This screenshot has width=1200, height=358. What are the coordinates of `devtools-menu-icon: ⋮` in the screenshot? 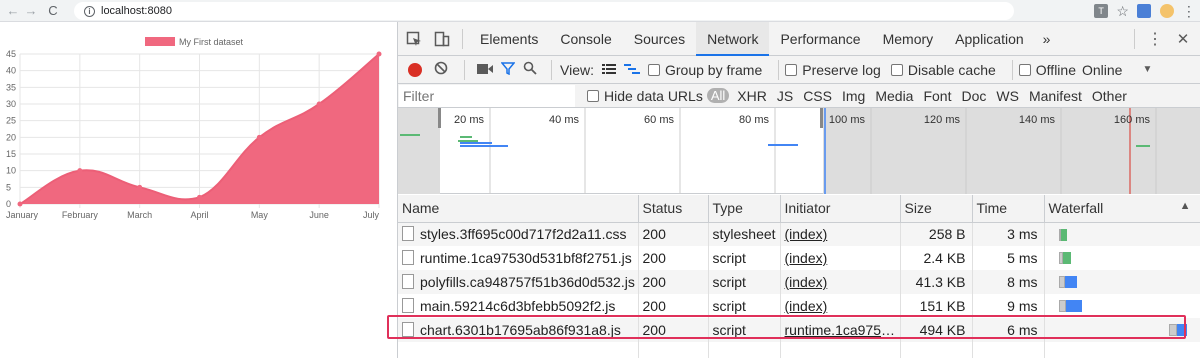 It's located at (1155, 39).